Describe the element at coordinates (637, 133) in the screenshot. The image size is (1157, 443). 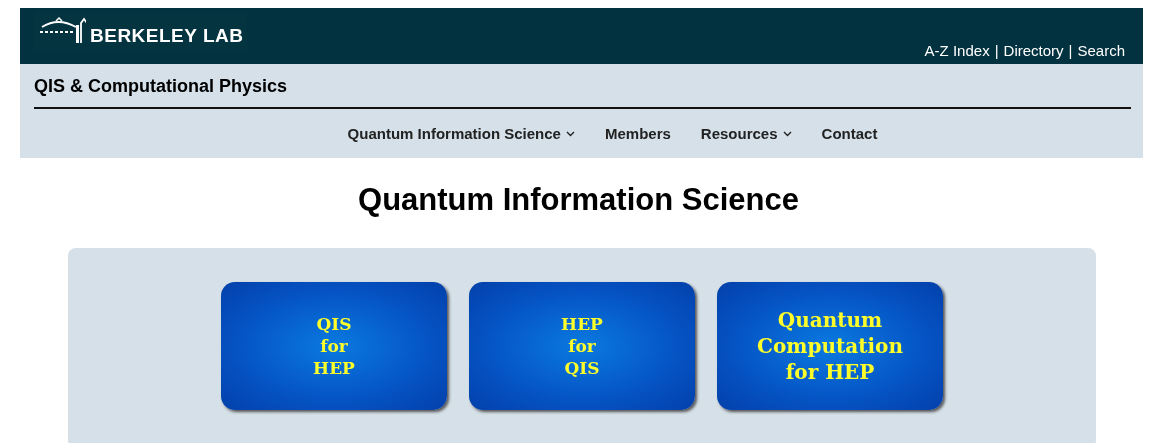
I see `nav-link: Members` at that location.